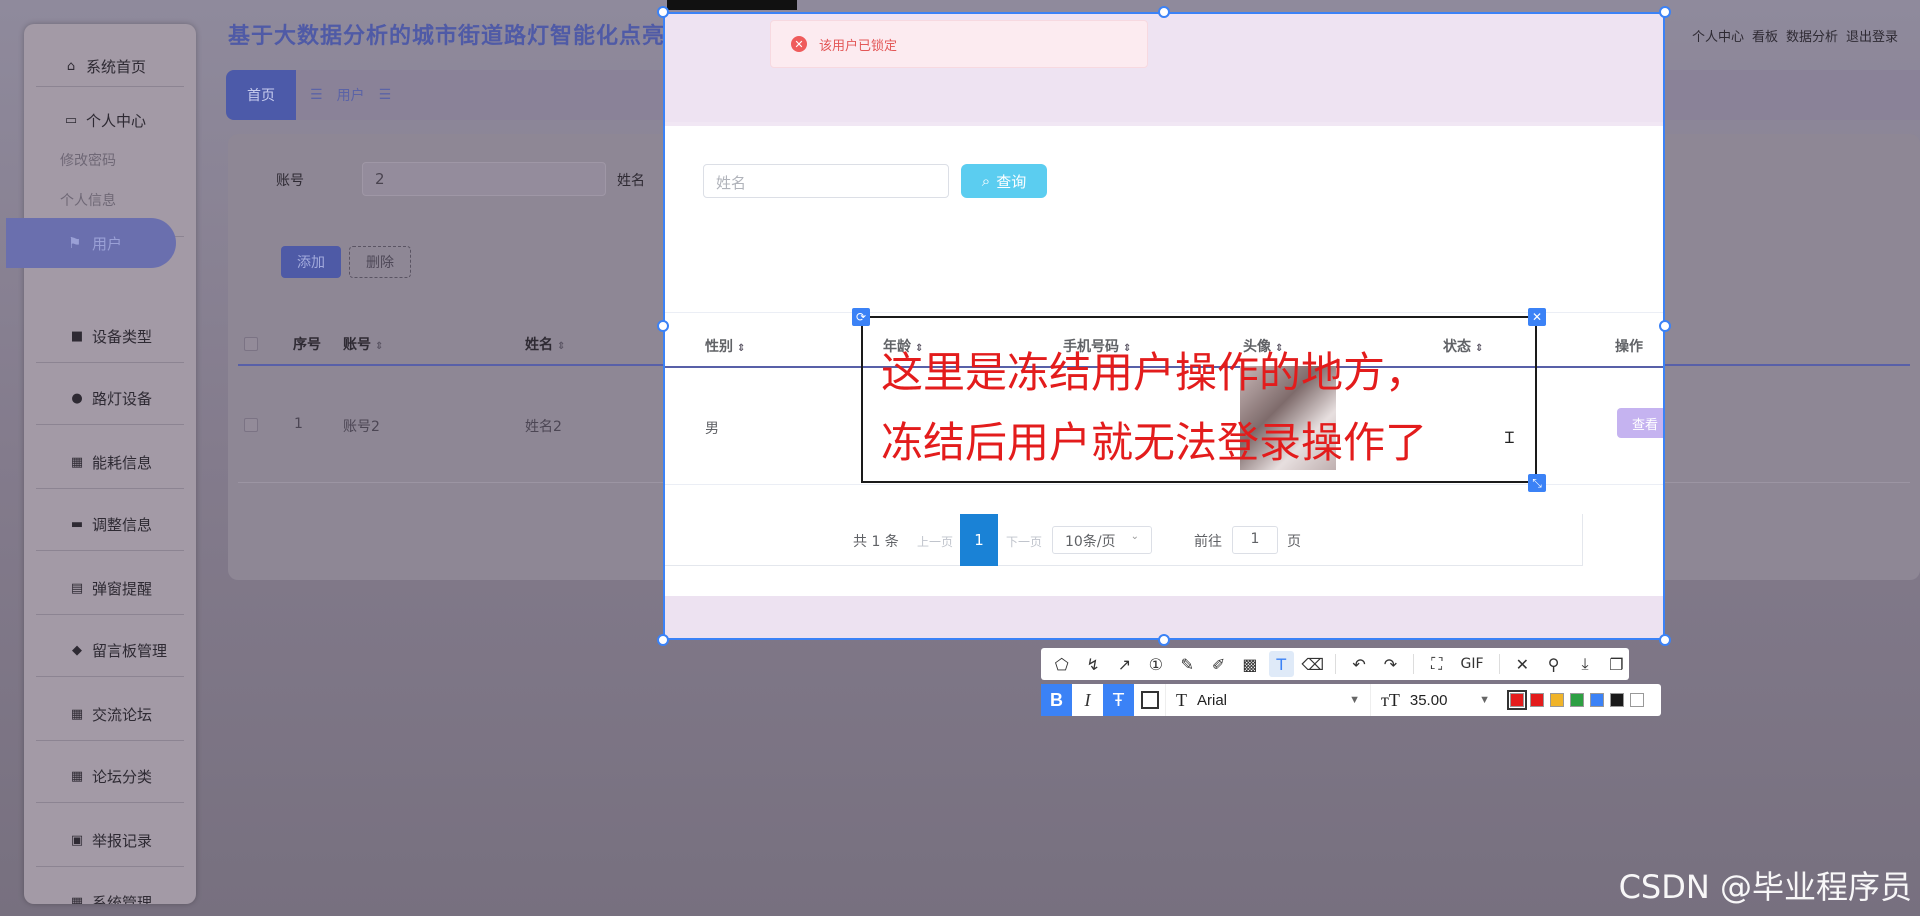 The width and height of the screenshot is (1920, 916). I want to click on header-name: 姓名 ⇕, so click(545, 344).